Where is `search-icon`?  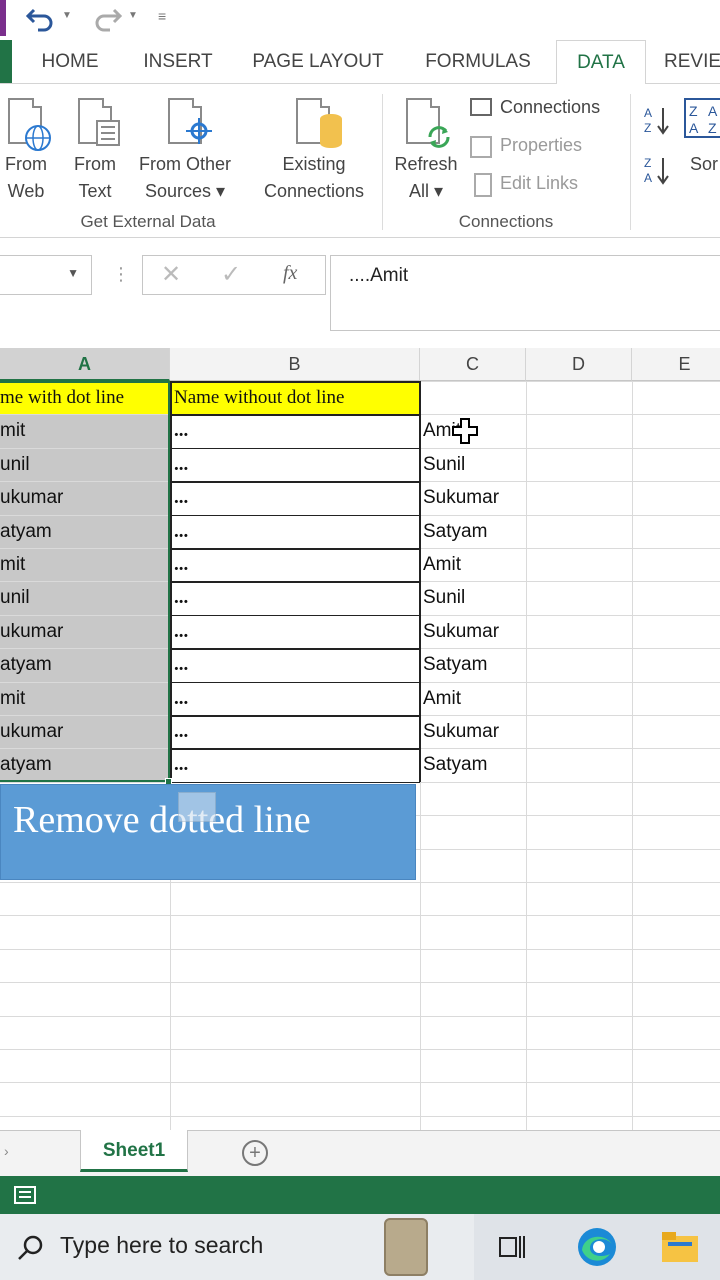 search-icon is located at coordinates (30, 1248).